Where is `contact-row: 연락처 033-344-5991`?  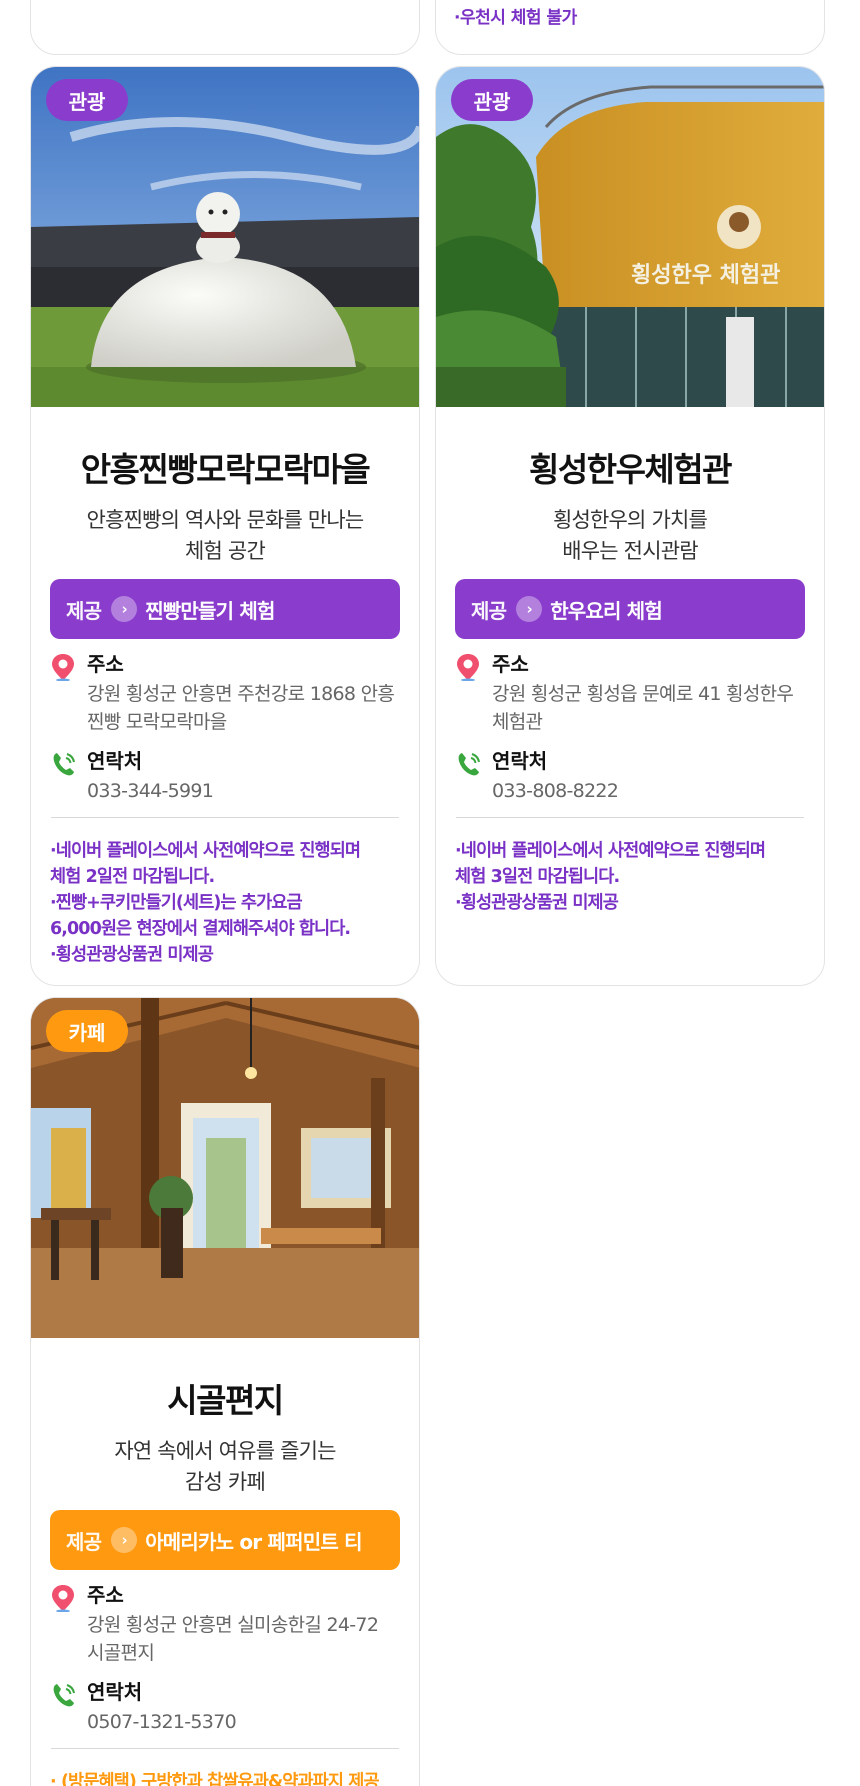 contact-row: 연락처 033-344-5991 is located at coordinates (225, 776).